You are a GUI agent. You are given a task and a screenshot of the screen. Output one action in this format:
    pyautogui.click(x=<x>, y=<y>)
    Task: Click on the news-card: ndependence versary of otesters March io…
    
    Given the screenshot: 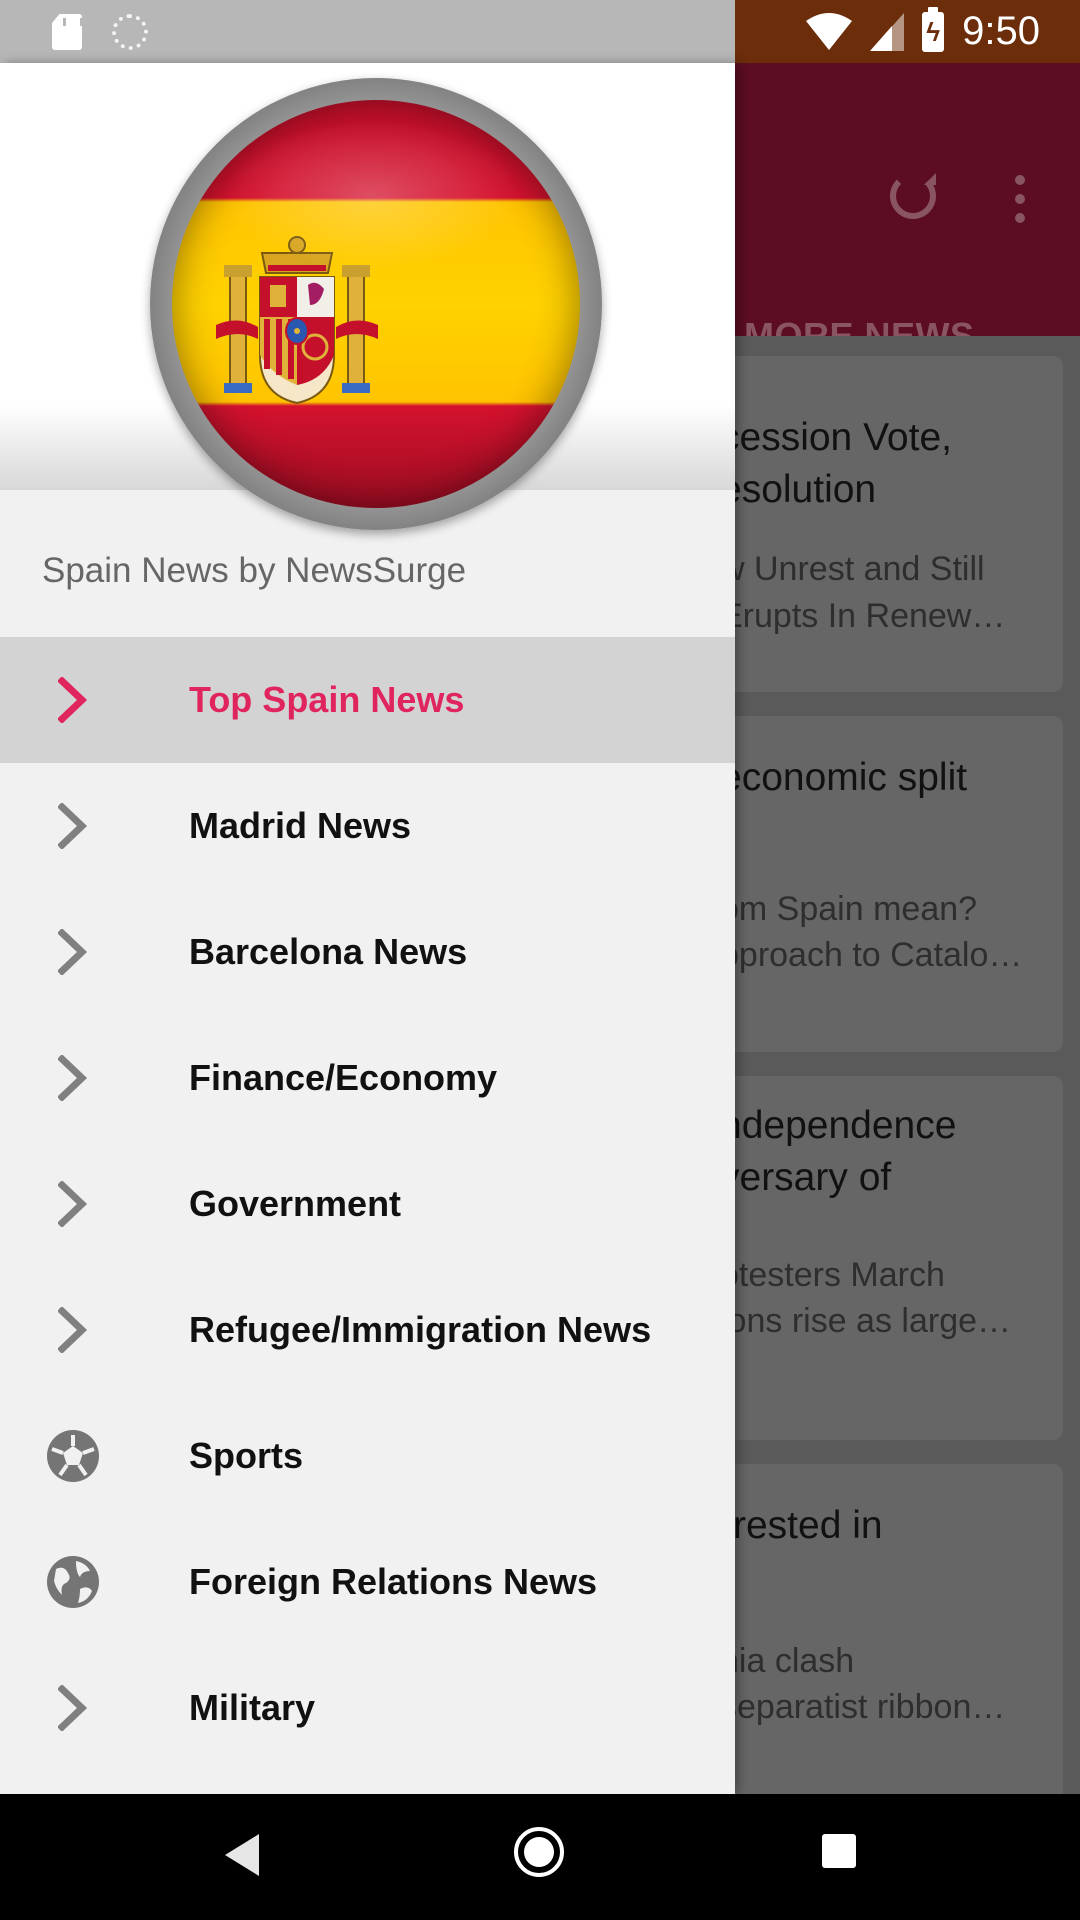 What is the action you would take?
    pyautogui.click(x=891, y=1258)
    